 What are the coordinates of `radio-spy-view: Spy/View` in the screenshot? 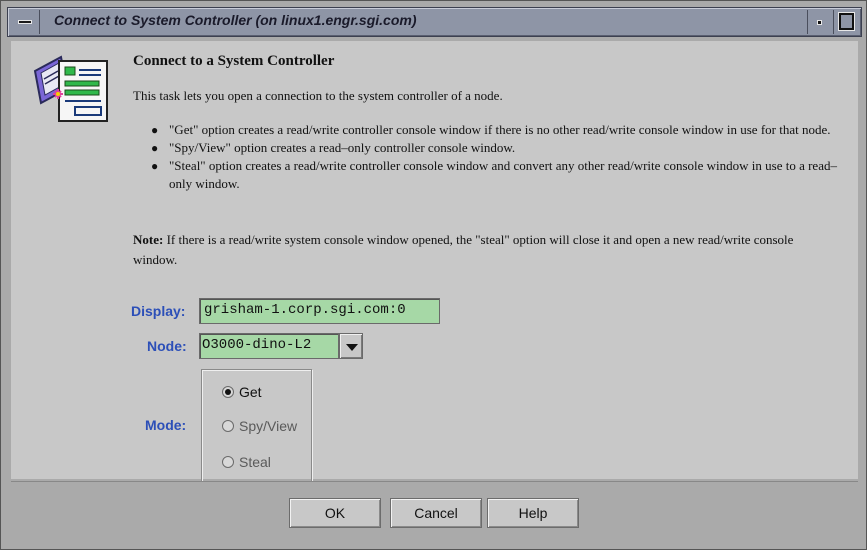 It's located at (259, 426).